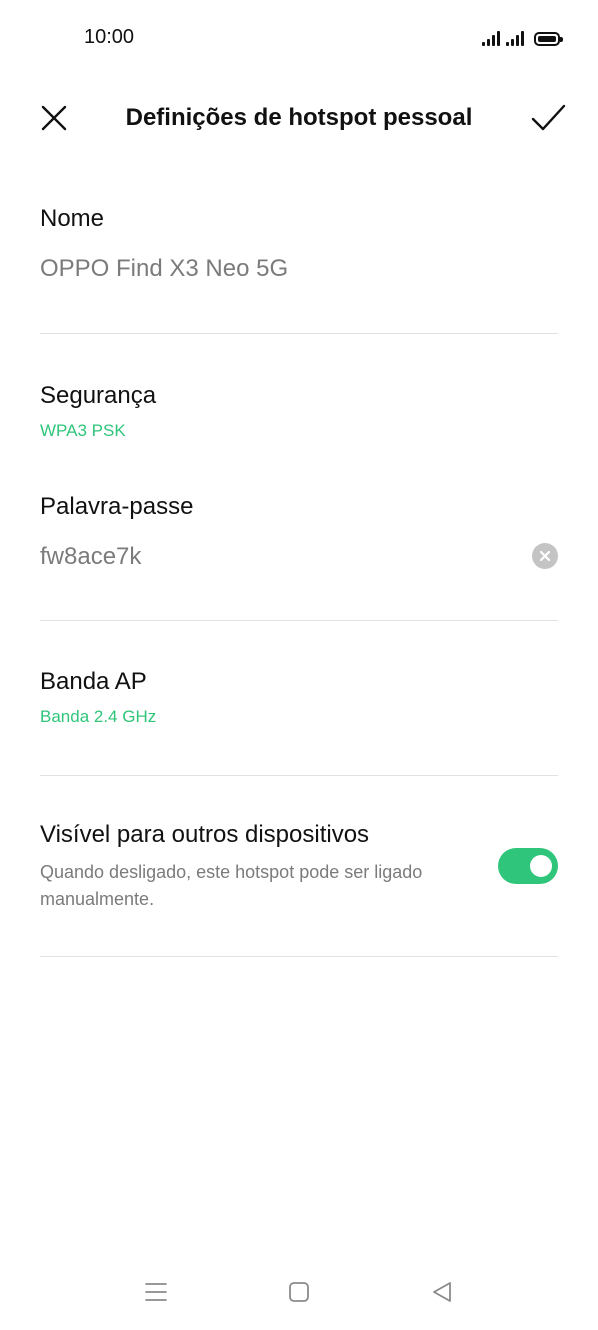  What do you see at coordinates (83, 430) in the screenshot?
I see `security-value: WPA3 PSK` at bounding box center [83, 430].